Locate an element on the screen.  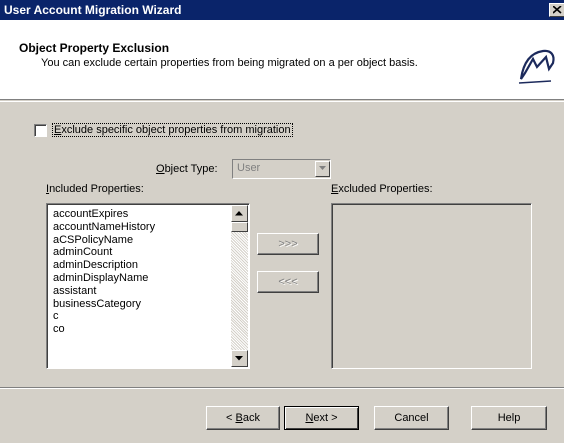
wizard-logo-icon is located at coordinates (534, 66).